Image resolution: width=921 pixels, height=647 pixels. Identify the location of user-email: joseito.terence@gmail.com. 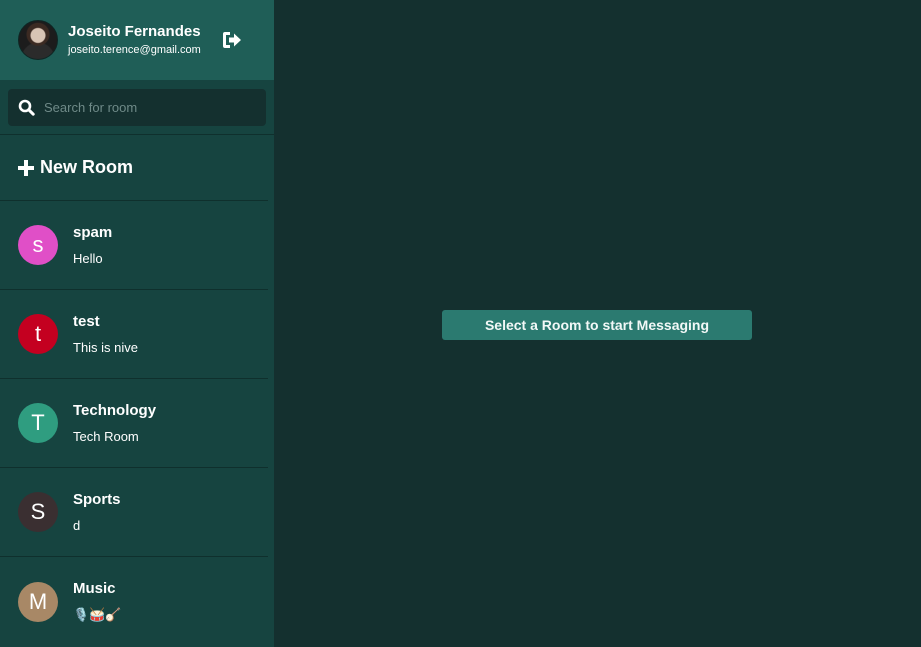
(134, 49).